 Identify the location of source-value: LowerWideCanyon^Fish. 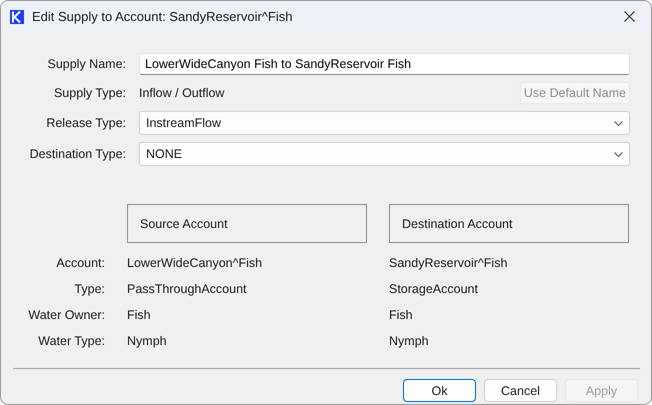
(195, 263).